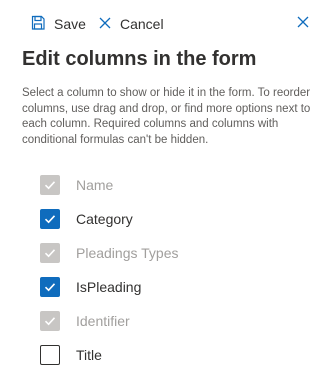  I want to click on column-row-name: Name, so click(180, 185).